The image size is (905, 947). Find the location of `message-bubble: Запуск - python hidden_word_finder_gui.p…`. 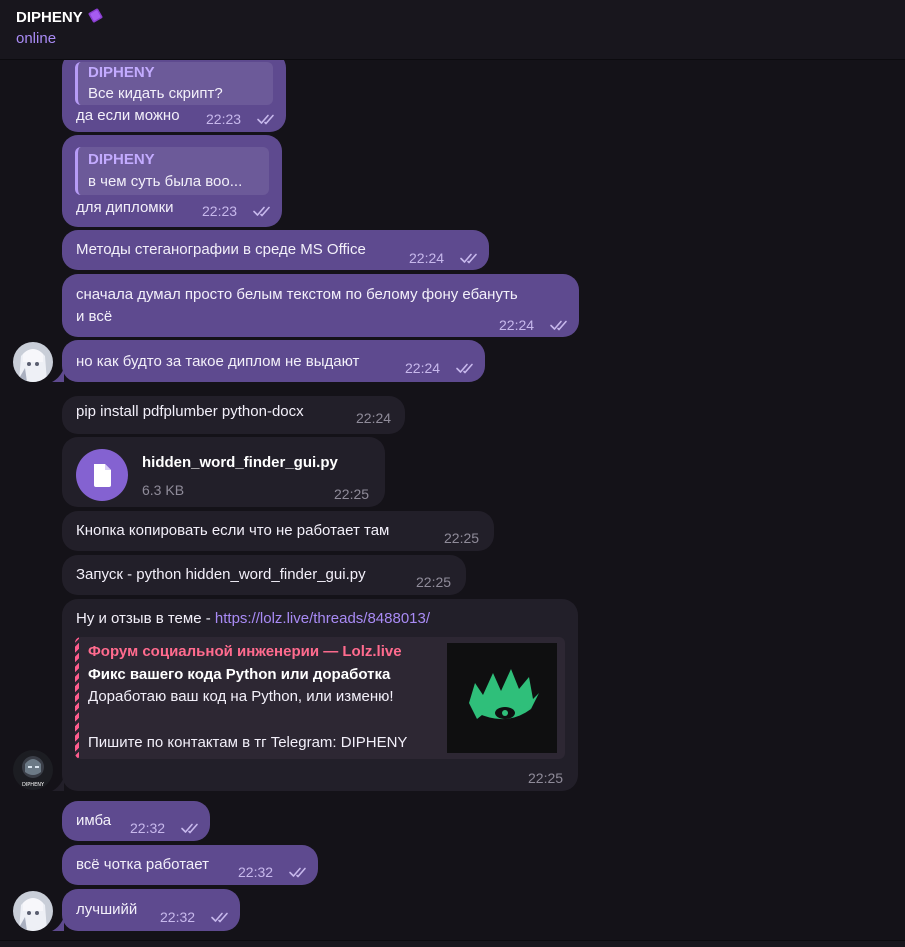

message-bubble: Запуск - python hidden_word_finder_gui.p… is located at coordinates (264, 575).